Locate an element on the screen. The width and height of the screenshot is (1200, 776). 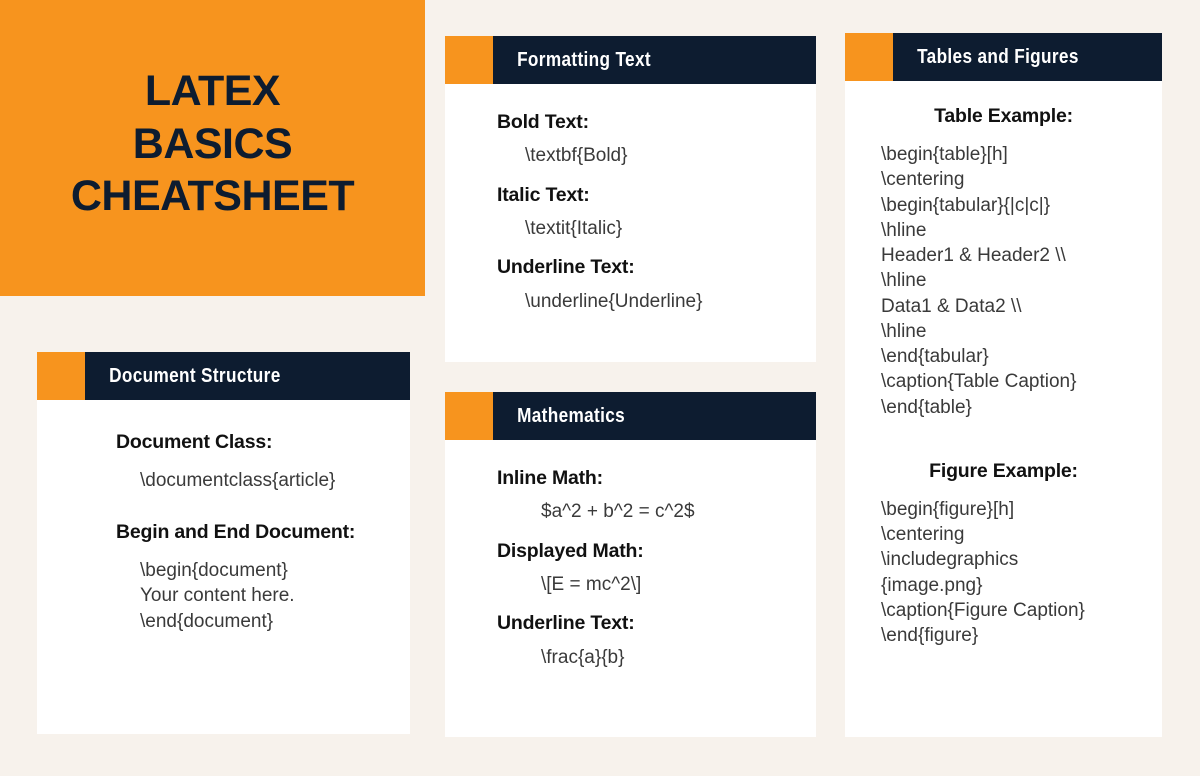
entry-label: Inline Math: is located at coordinates (550, 478).